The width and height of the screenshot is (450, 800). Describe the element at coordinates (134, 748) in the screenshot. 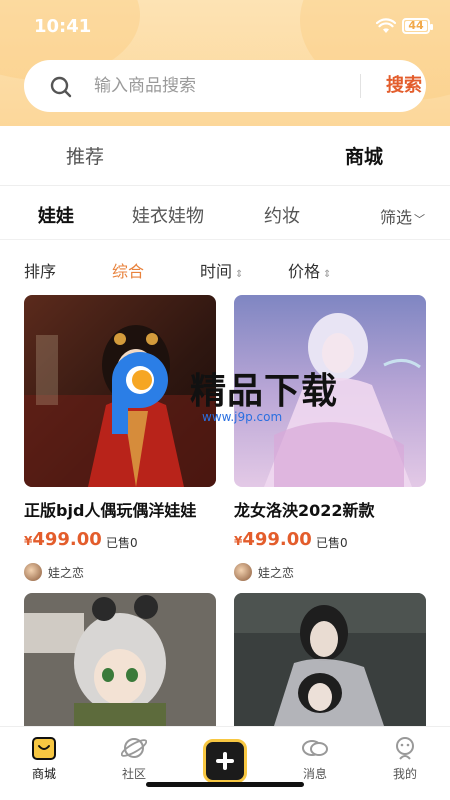

I see `planet-icon` at that location.